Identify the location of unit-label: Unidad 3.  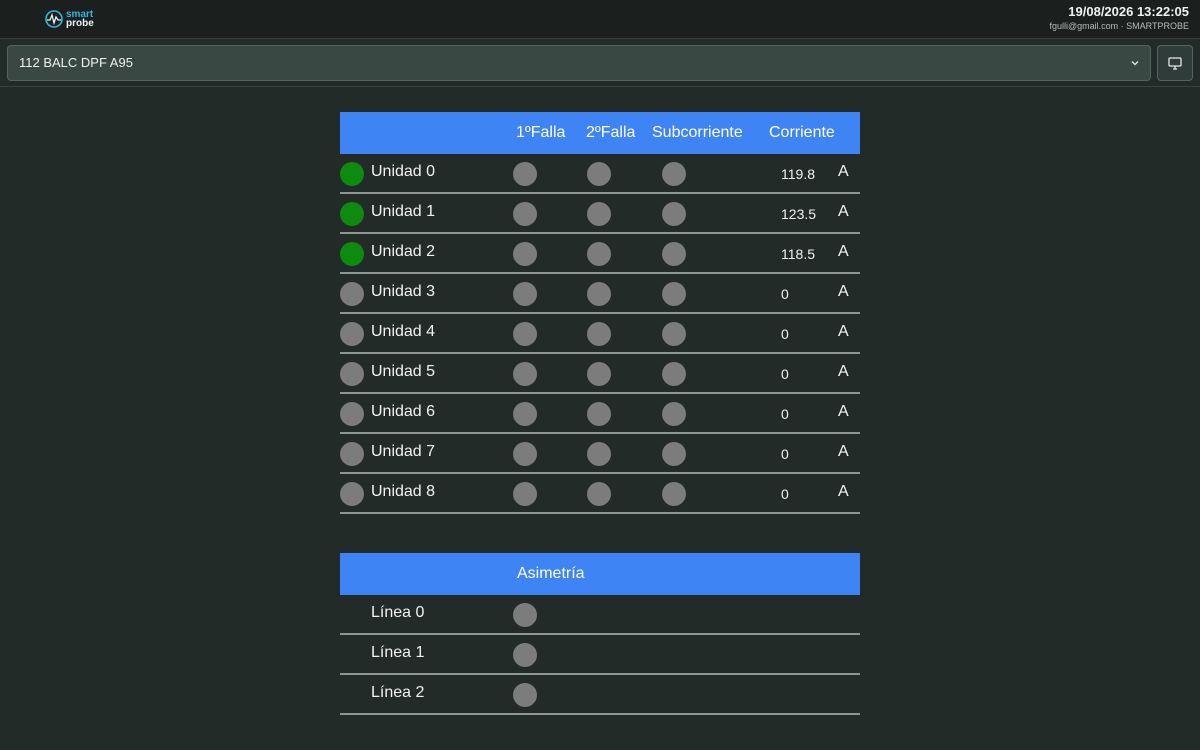
(403, 291).